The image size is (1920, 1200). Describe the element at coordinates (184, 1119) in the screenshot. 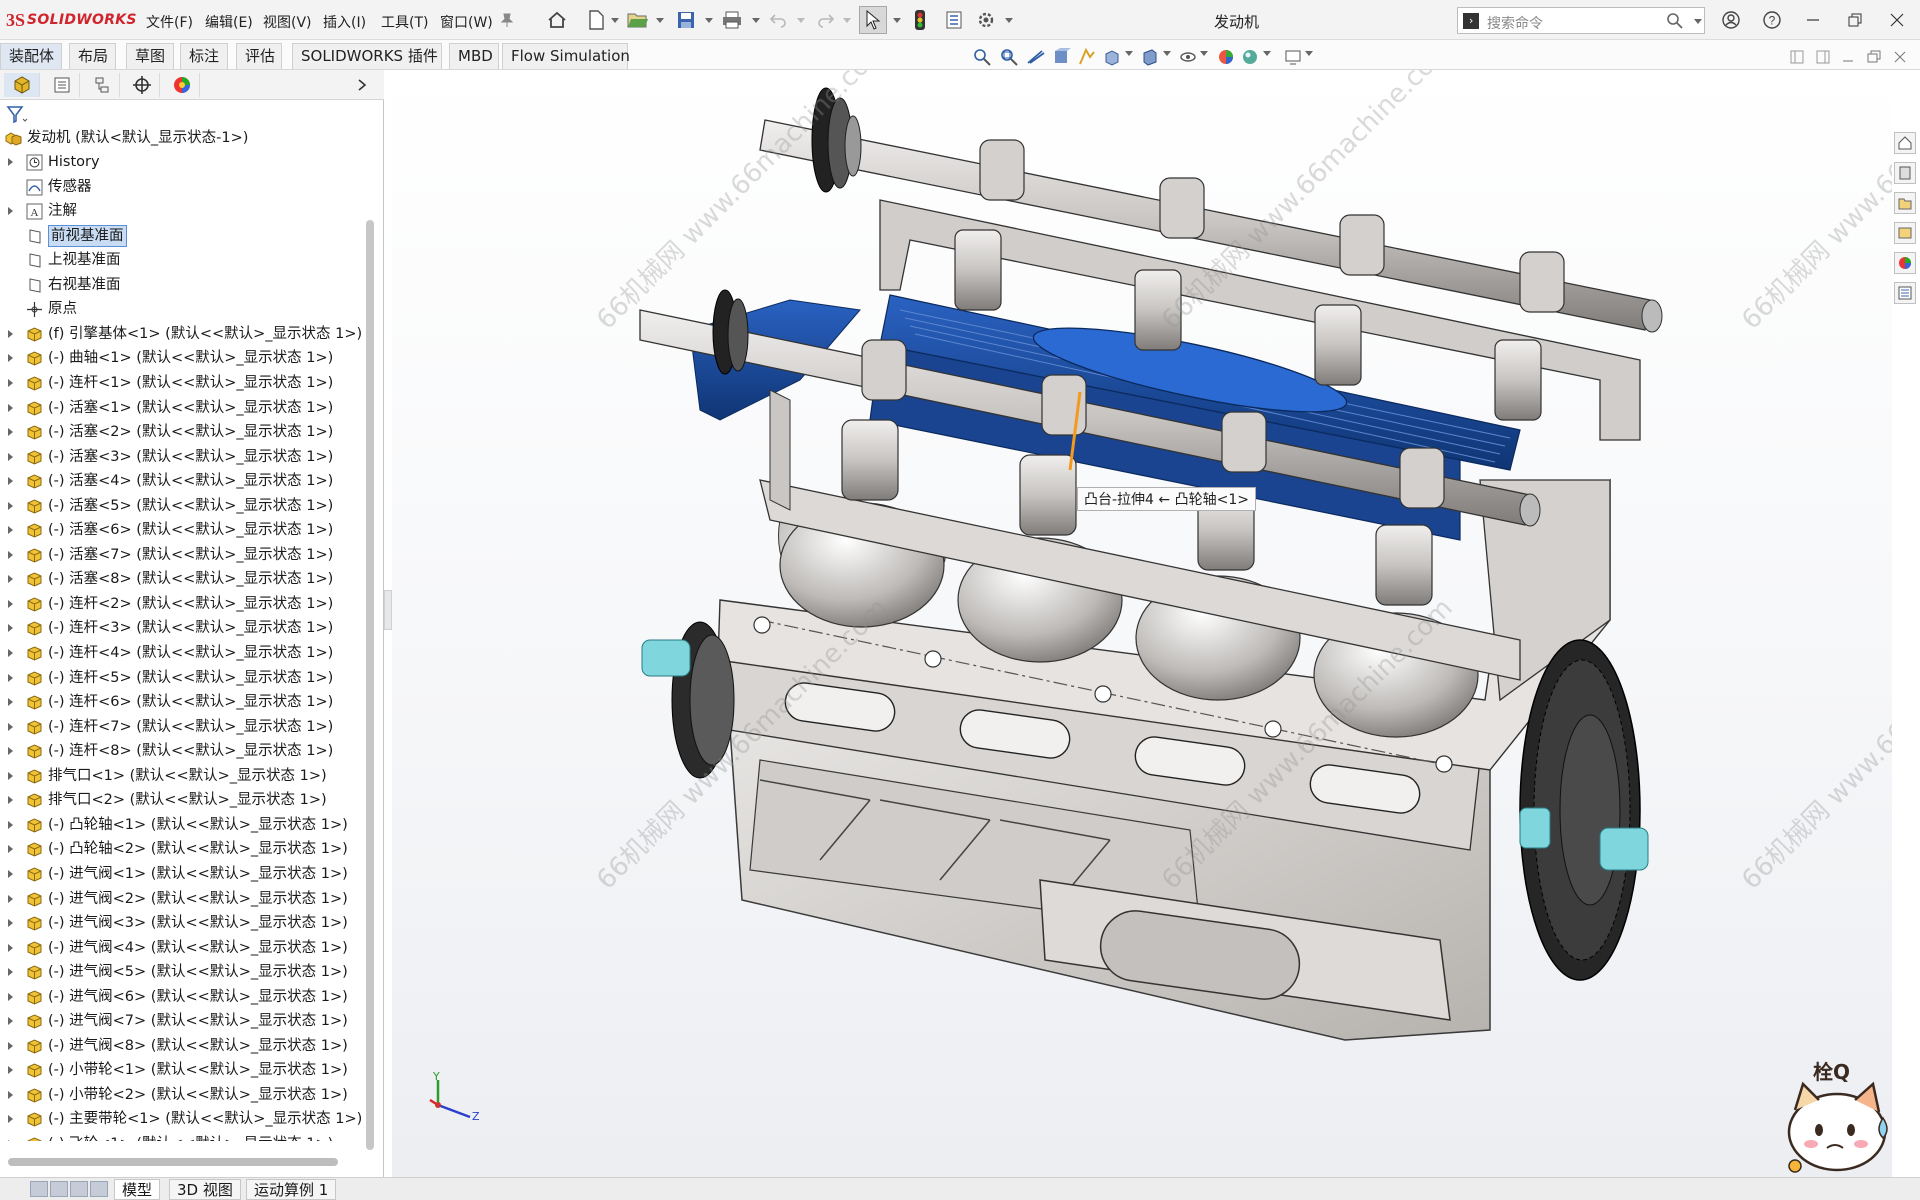

I see `tree-item-40: (-) 主要带轮<1> (默认<<默认>_显示状态 1>)` at that location.